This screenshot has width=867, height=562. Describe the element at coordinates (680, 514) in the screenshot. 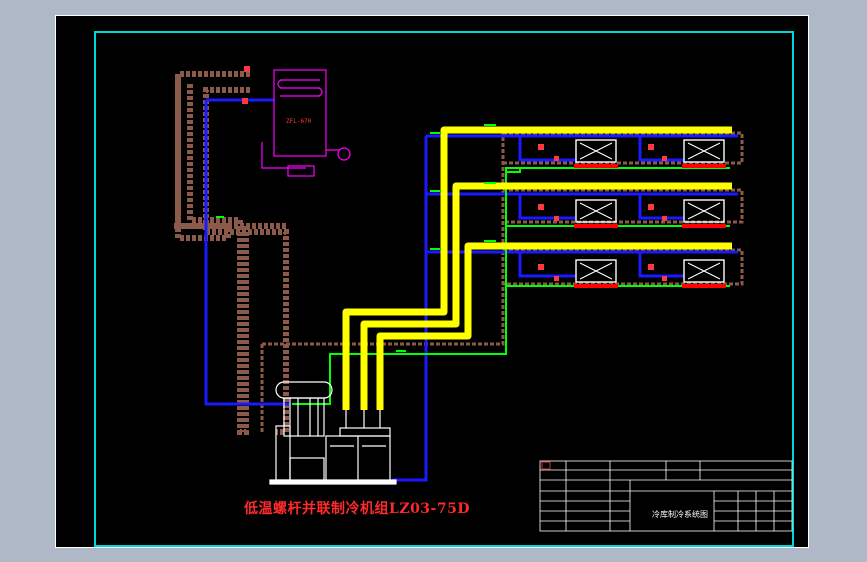

I see `title-block-drawing-name: 冷库制冷系统图` at that location.